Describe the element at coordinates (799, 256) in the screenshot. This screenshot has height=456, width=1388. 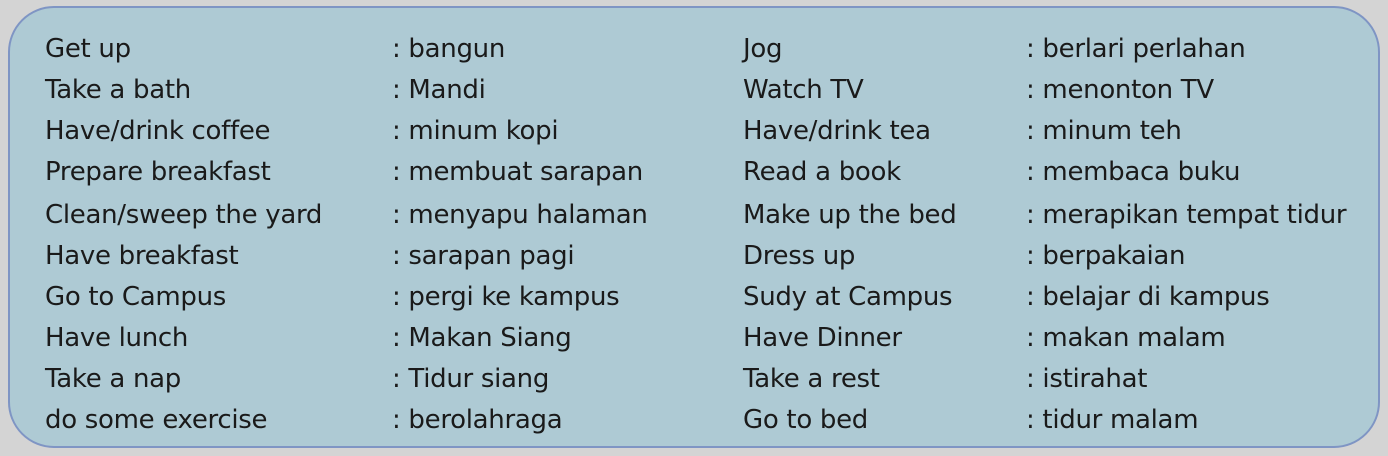
I see `english-phrase: Dress up` at that location.